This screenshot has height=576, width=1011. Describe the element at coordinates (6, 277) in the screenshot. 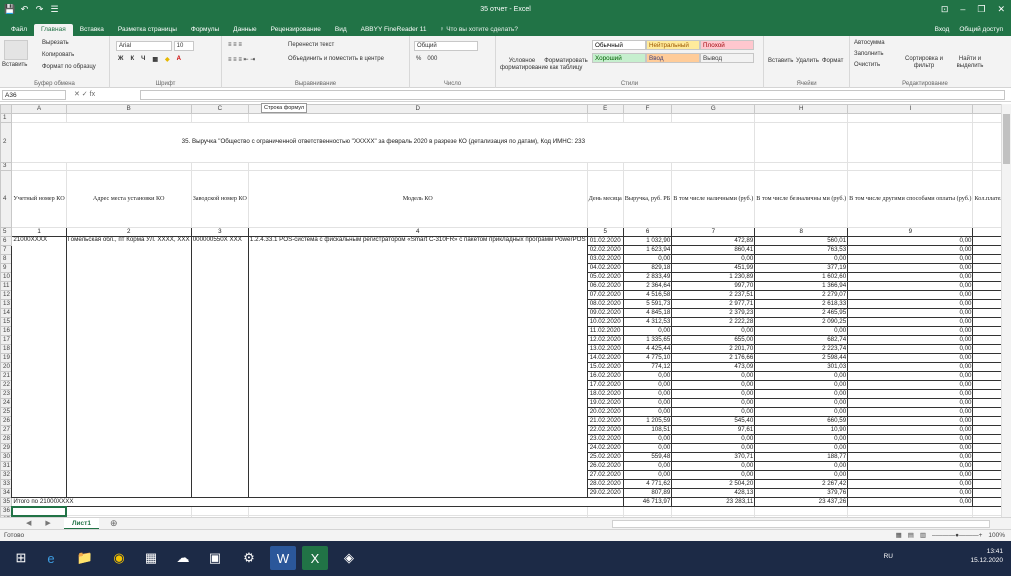

I see `row-header: 10` at that location.